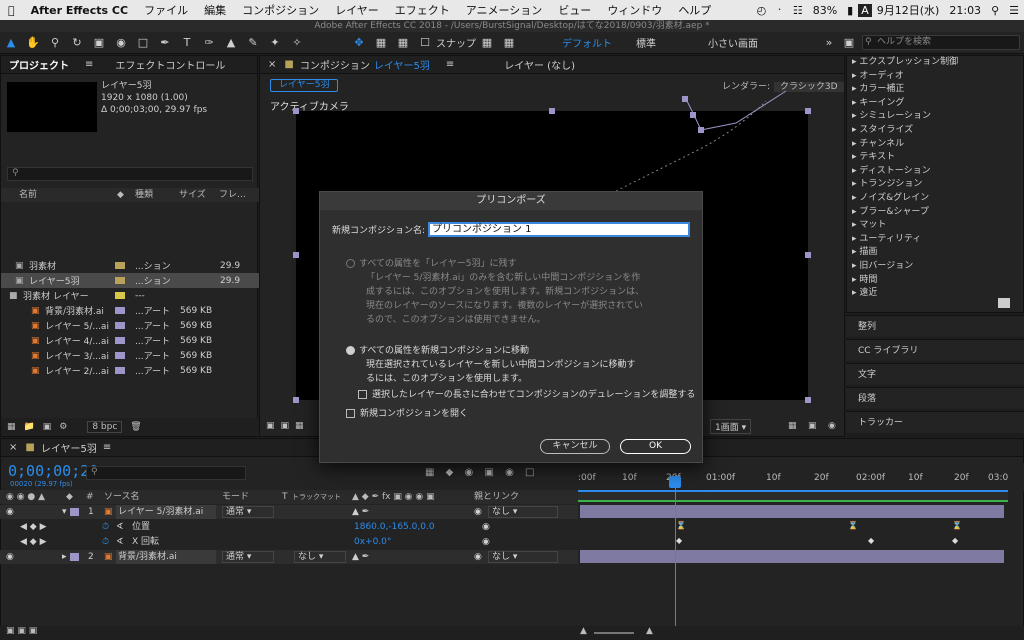 The width and height of the screenshot is (1024, 640). Describe the element at coordinates (869, 223) in the screenshot. I see `effect-category: ▸ マット` at that location.